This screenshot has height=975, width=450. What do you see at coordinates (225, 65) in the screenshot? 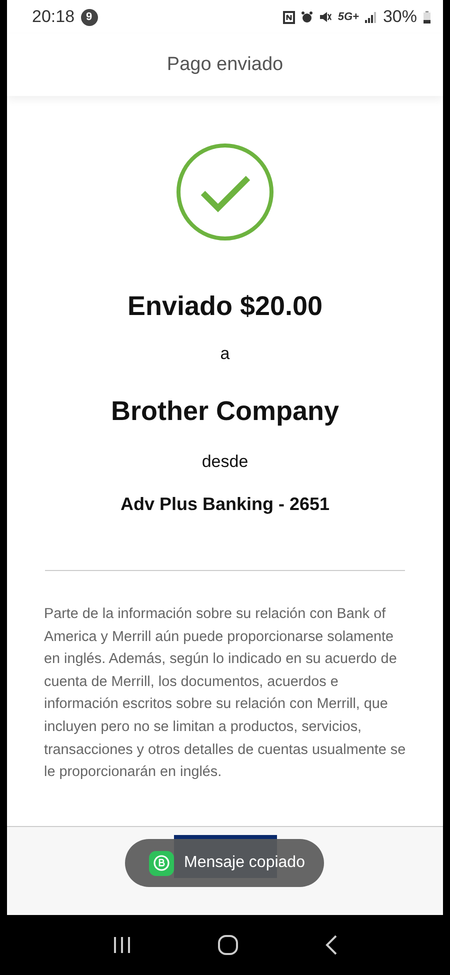
I see `screen-title: Pago enviado` at bounding box center [225, 65].